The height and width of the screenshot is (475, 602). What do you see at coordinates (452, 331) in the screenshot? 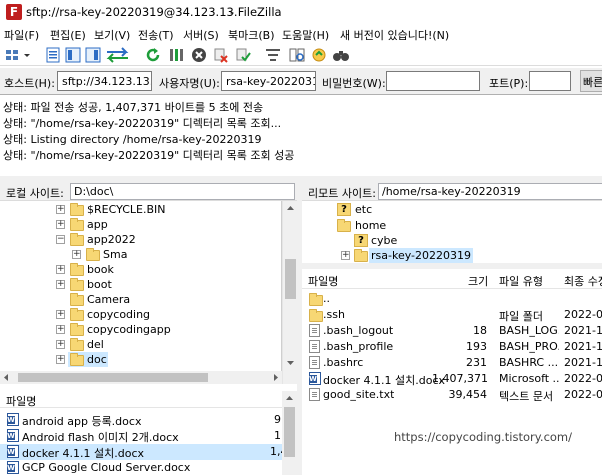
I see `list-item: .bash_logout 18 BASH_LOG... 2021-11` at bounding box center [452, 331].